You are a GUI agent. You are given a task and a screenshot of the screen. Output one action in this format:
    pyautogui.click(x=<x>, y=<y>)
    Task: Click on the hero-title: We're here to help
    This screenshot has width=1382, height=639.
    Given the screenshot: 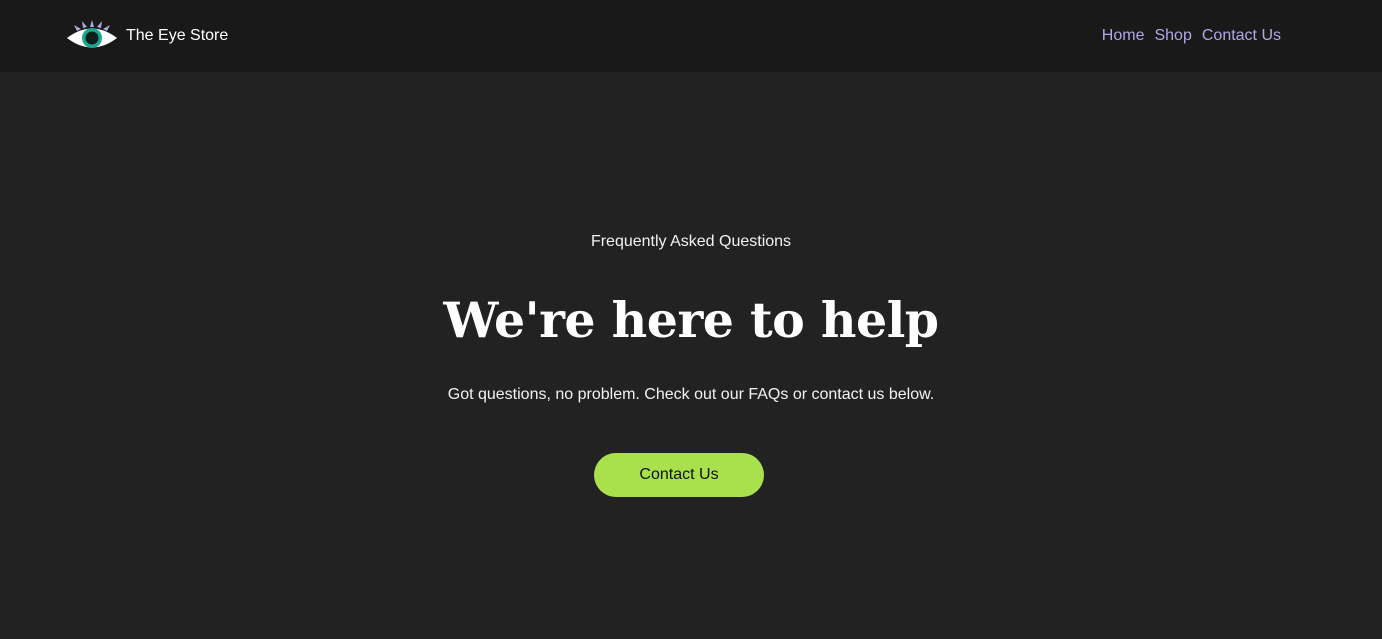 What is the action you would take?
    pyautogui.click(x=691, y=320)
    